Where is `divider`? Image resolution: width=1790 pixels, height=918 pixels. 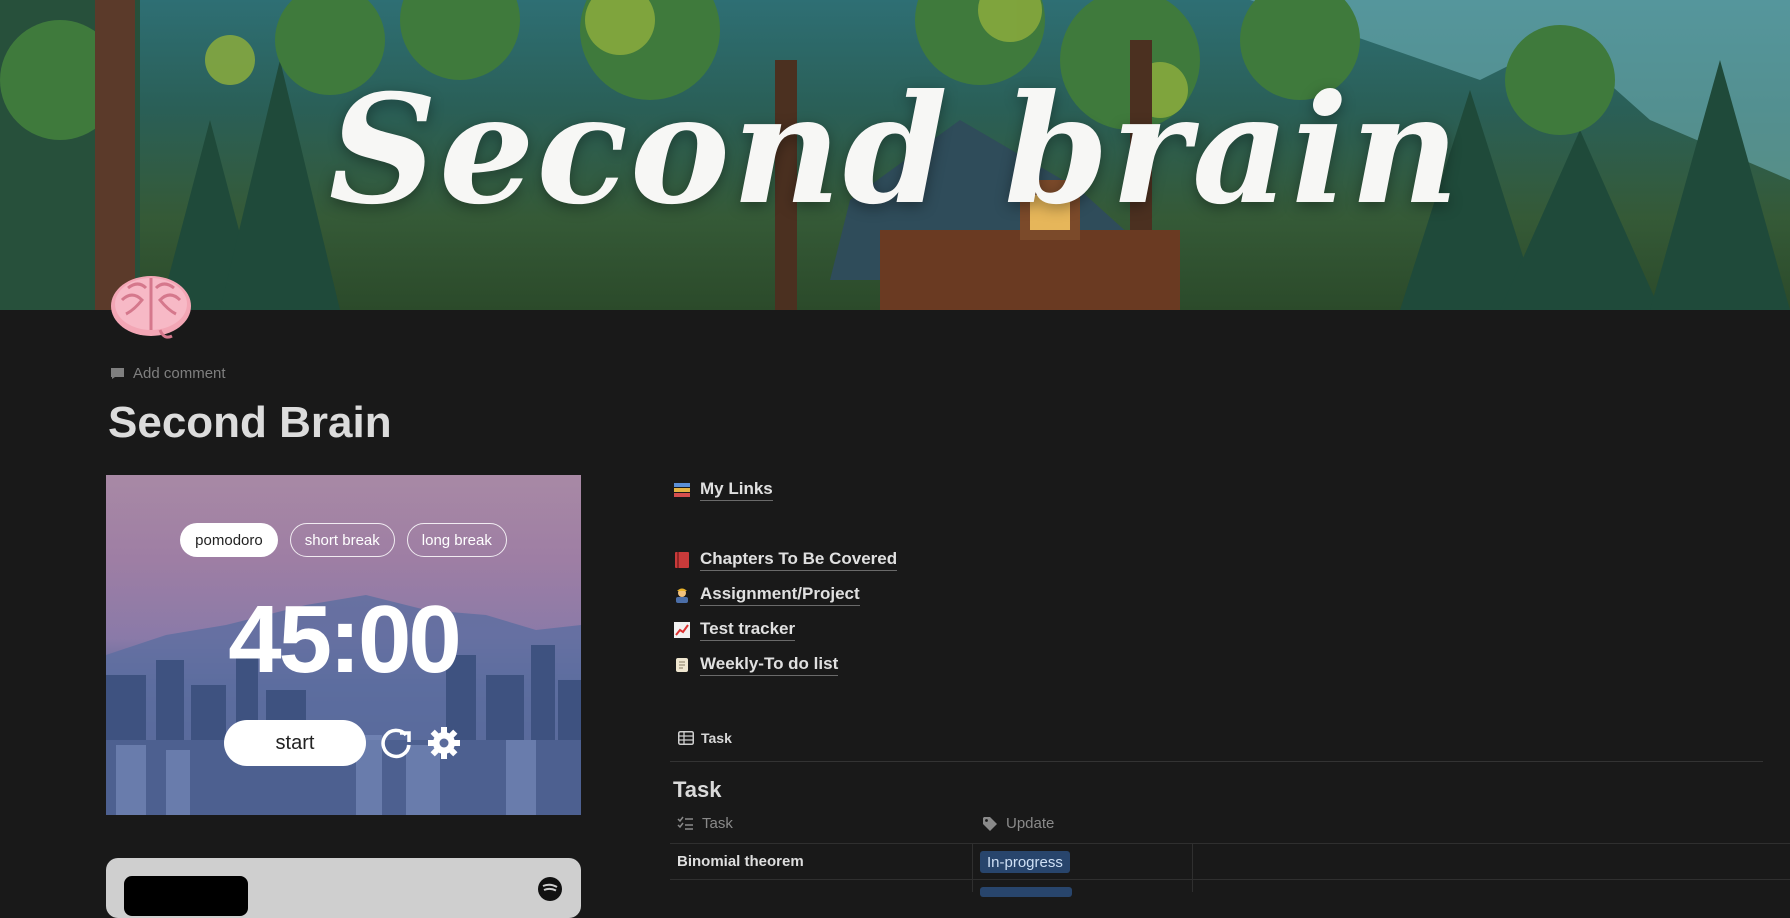
divider is located at coordinates (1216, 761).